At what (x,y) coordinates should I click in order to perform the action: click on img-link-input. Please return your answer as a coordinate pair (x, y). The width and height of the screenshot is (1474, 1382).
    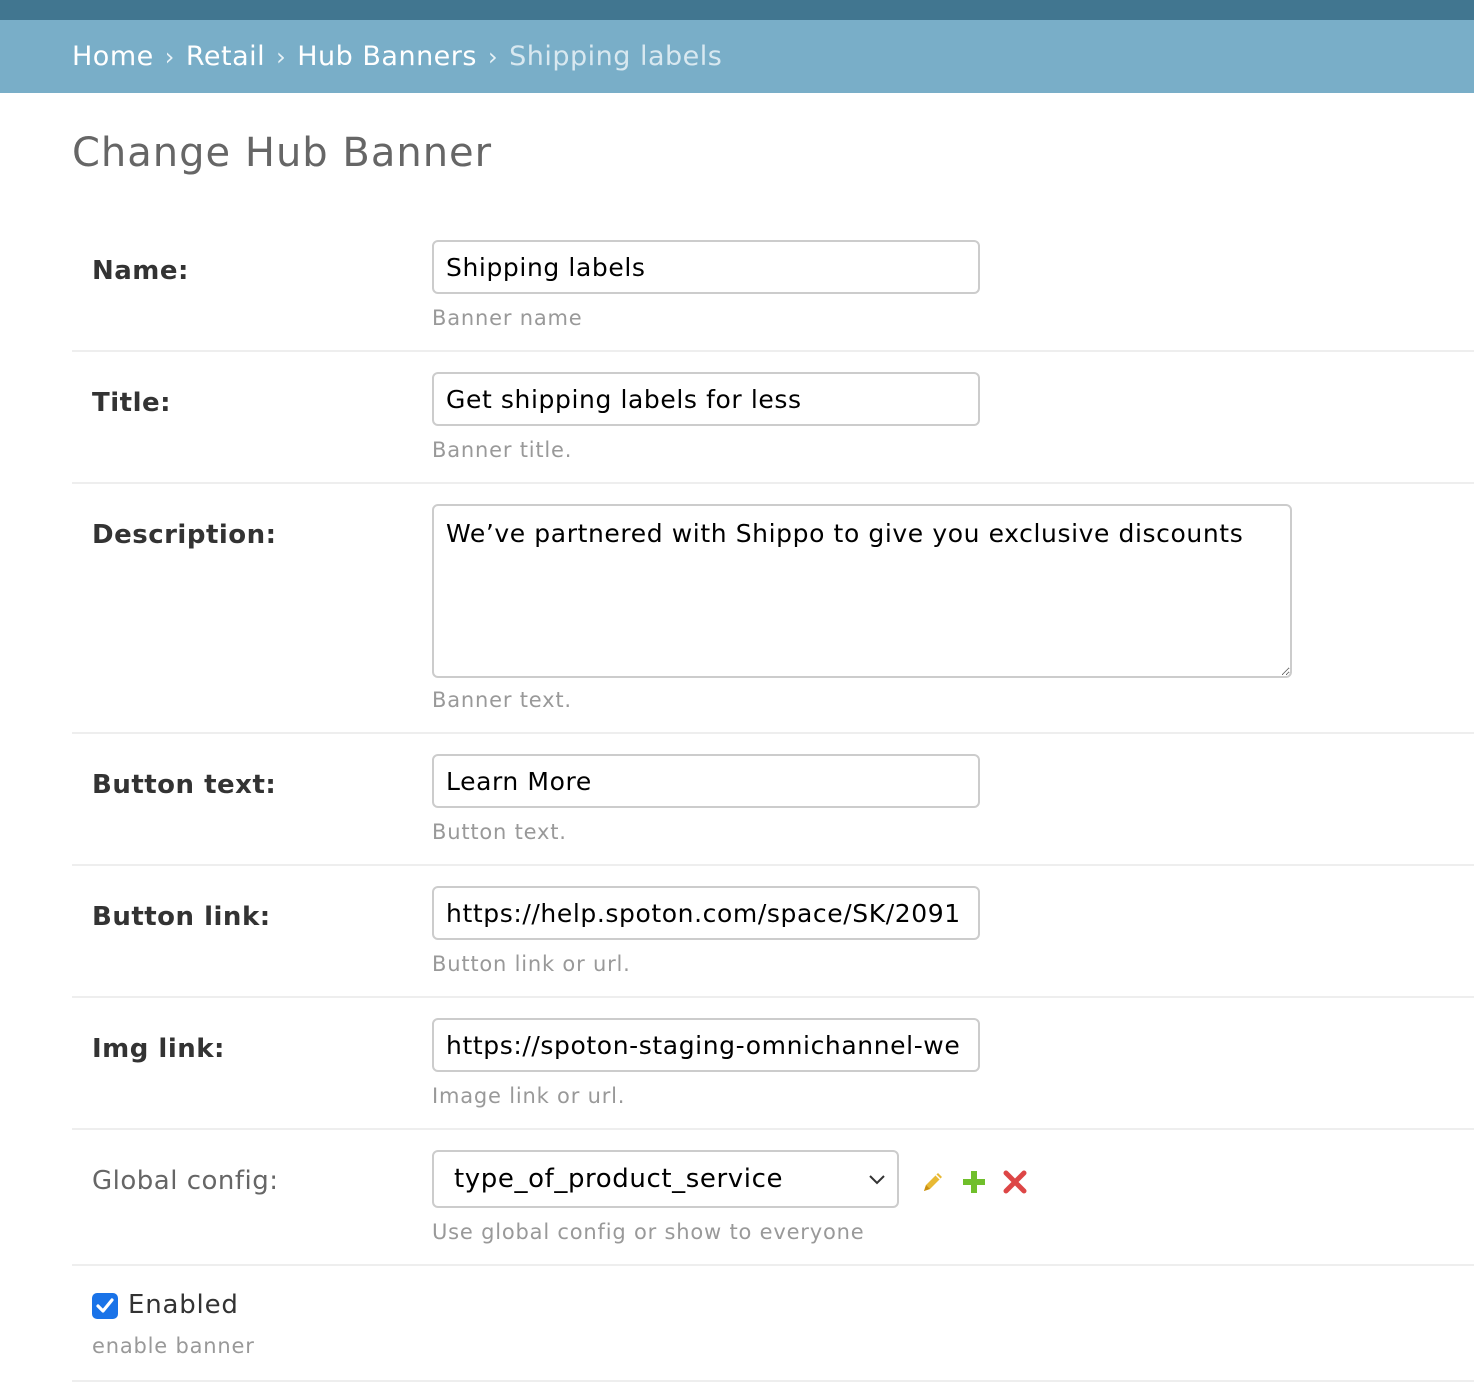
    Looking at the image, I should click on (706, 1045).